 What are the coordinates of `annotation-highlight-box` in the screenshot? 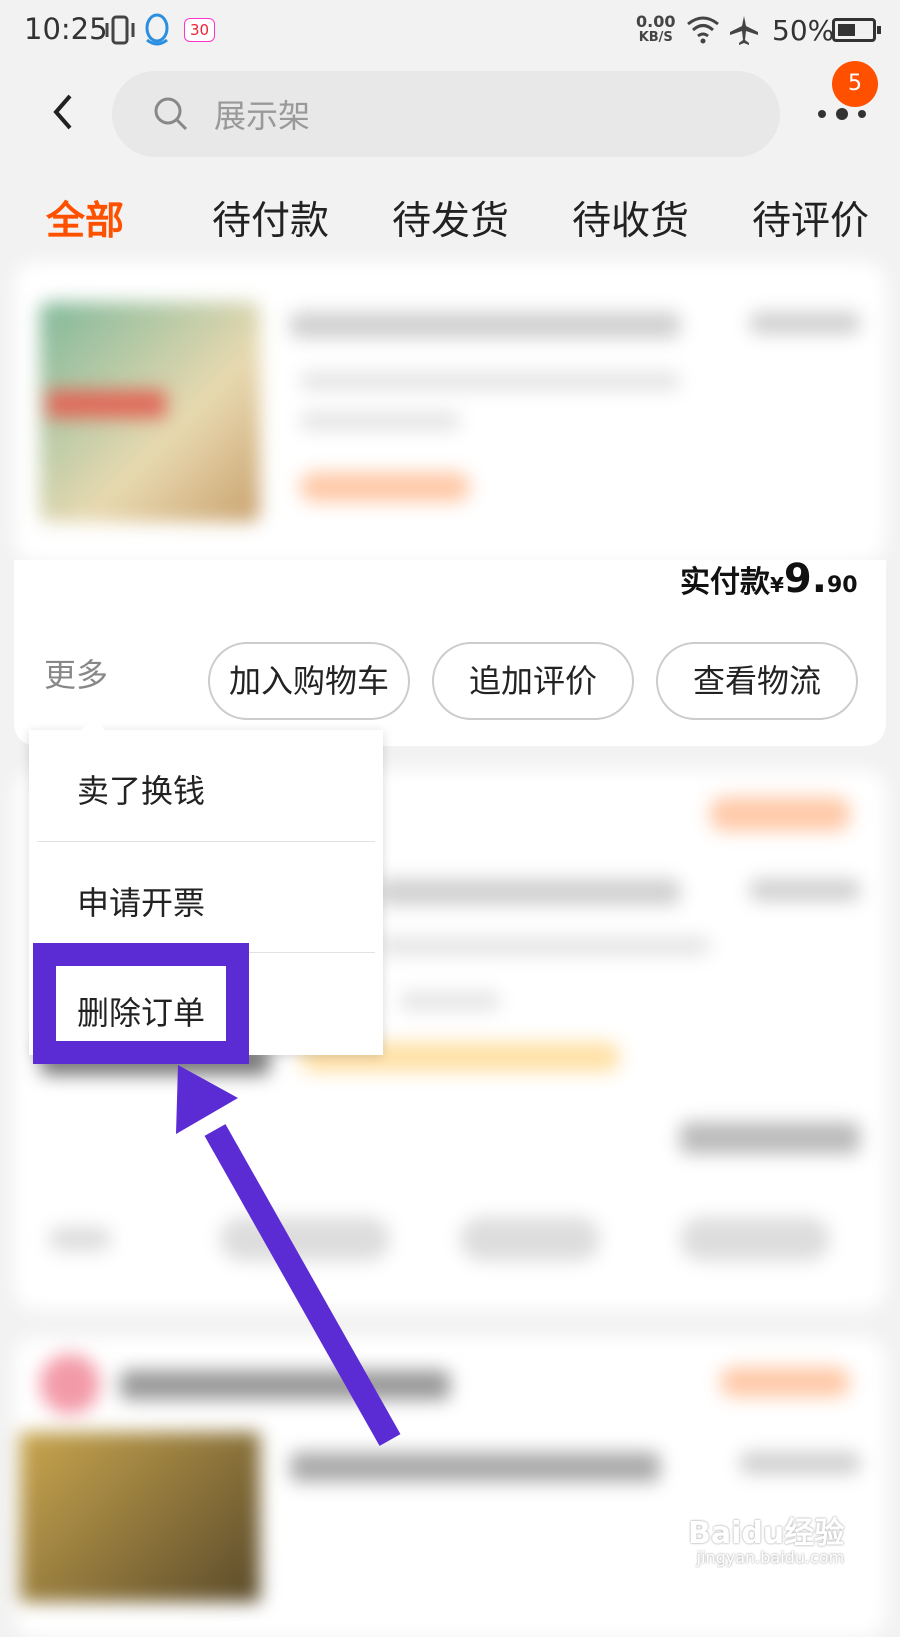 It's located at (141, 1003).